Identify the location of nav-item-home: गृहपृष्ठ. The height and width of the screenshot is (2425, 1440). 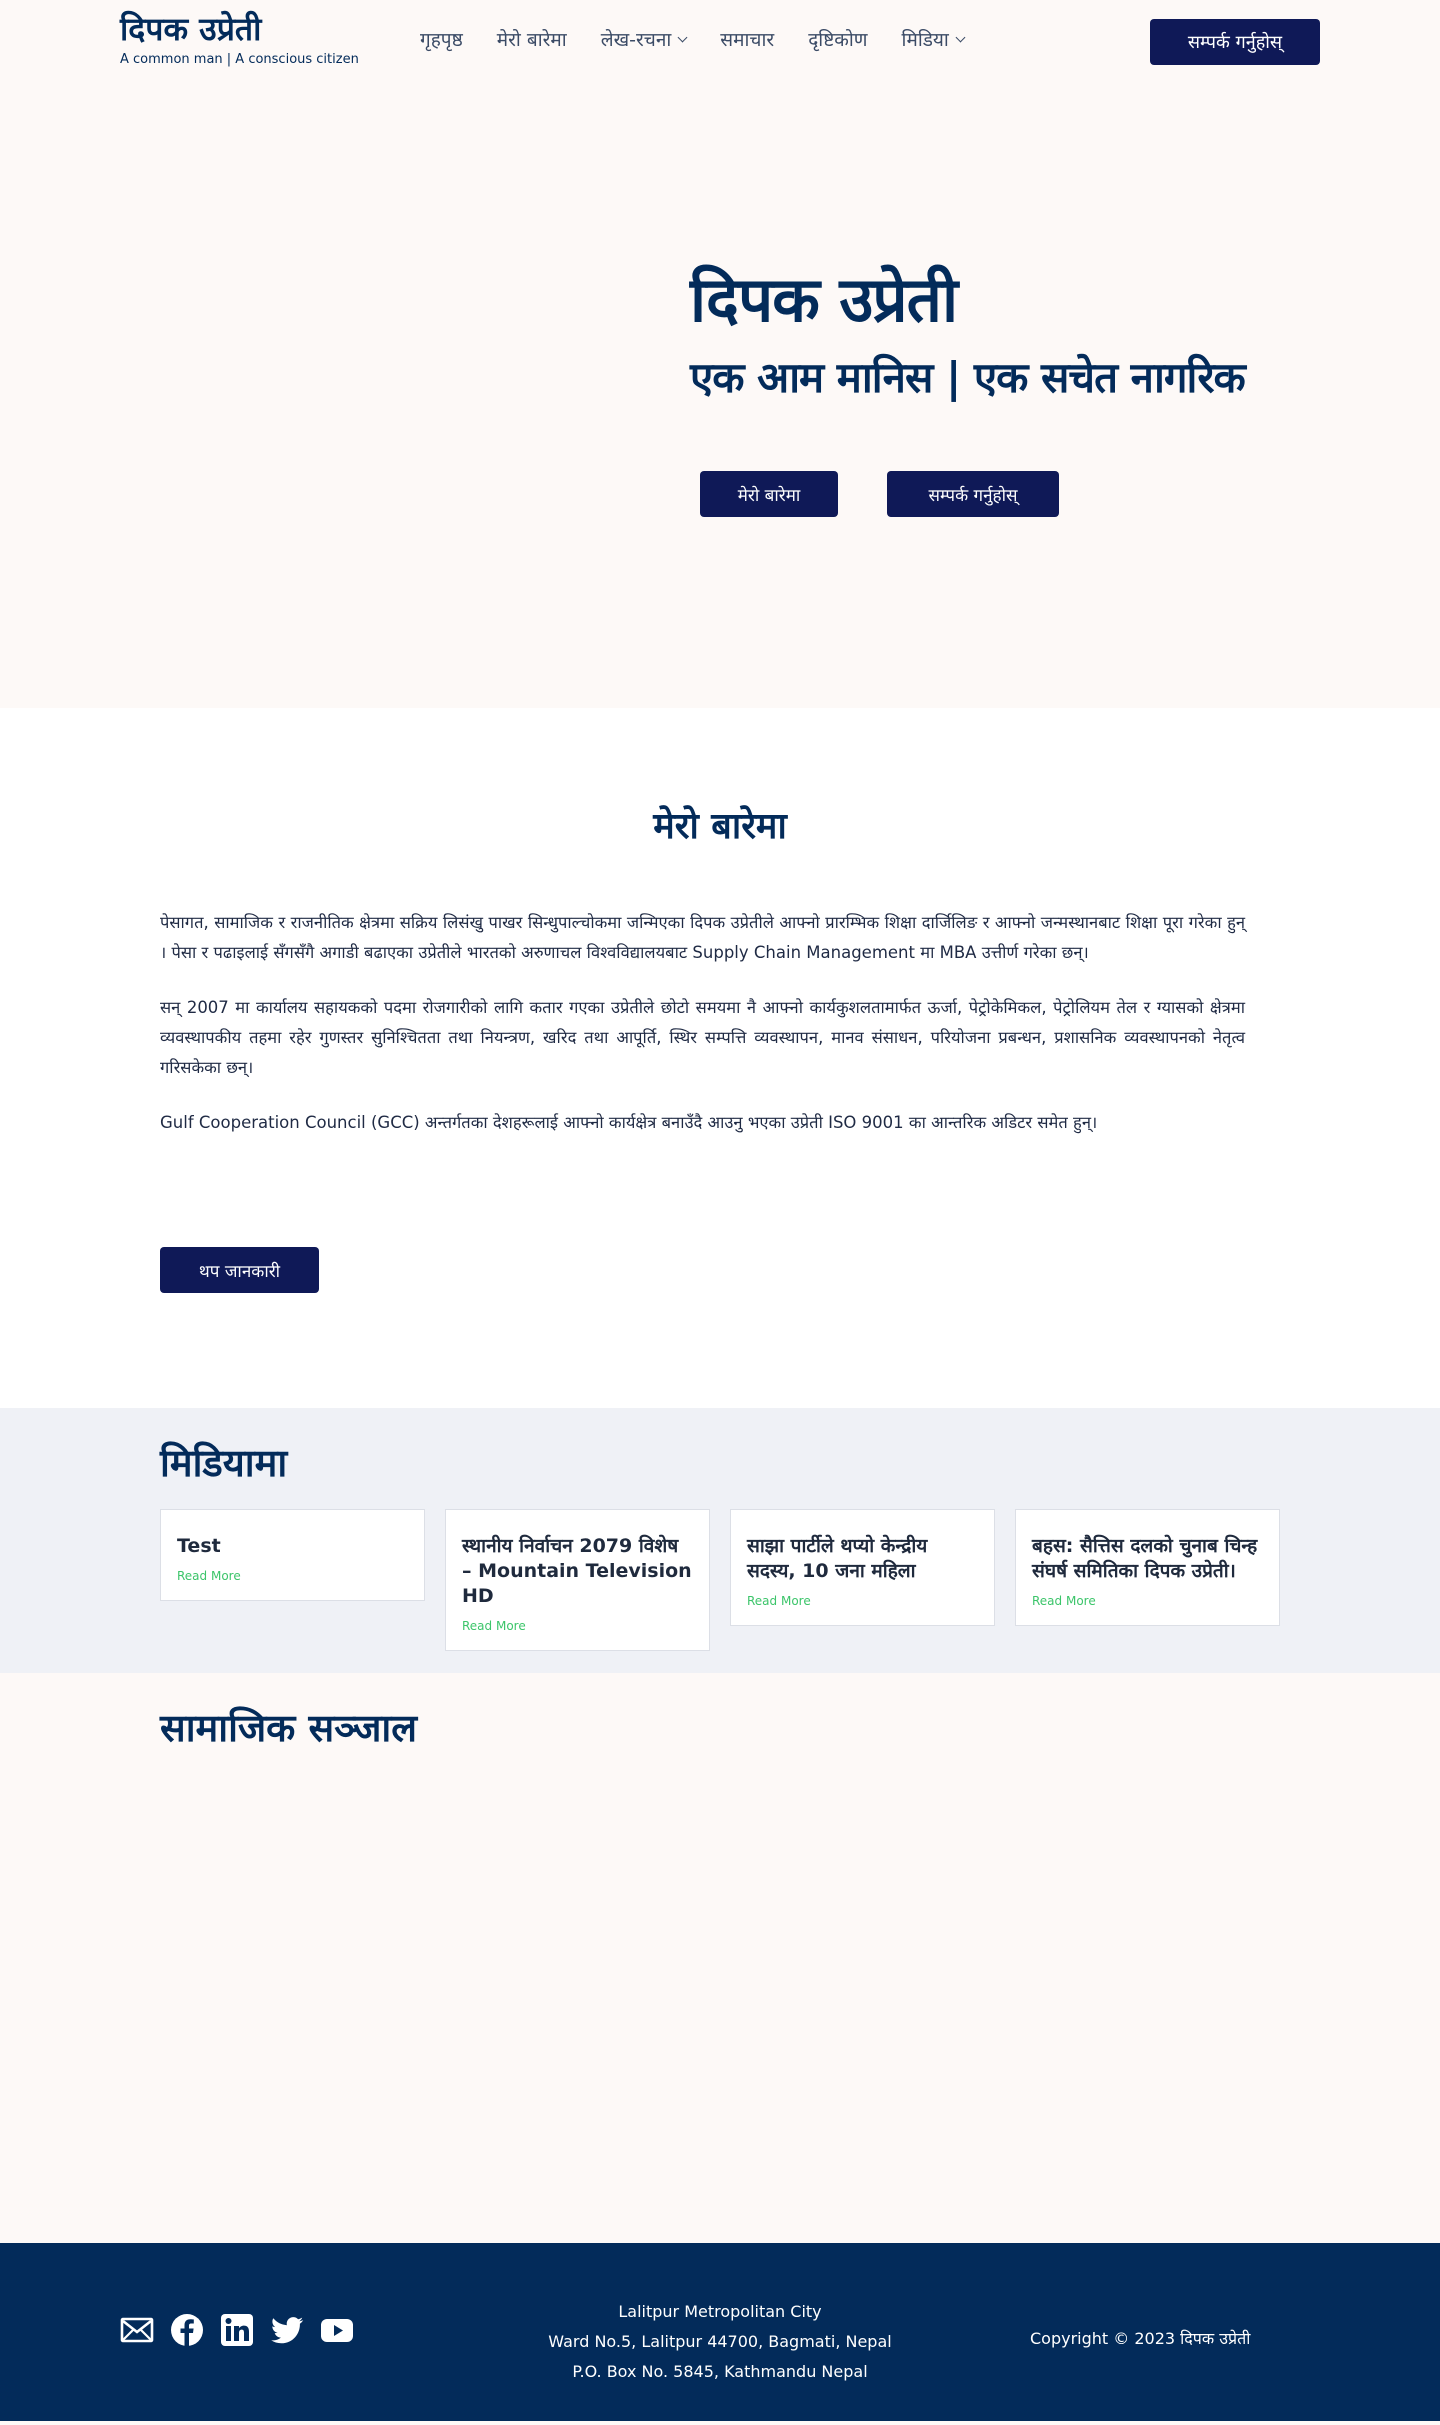
(441, 39).